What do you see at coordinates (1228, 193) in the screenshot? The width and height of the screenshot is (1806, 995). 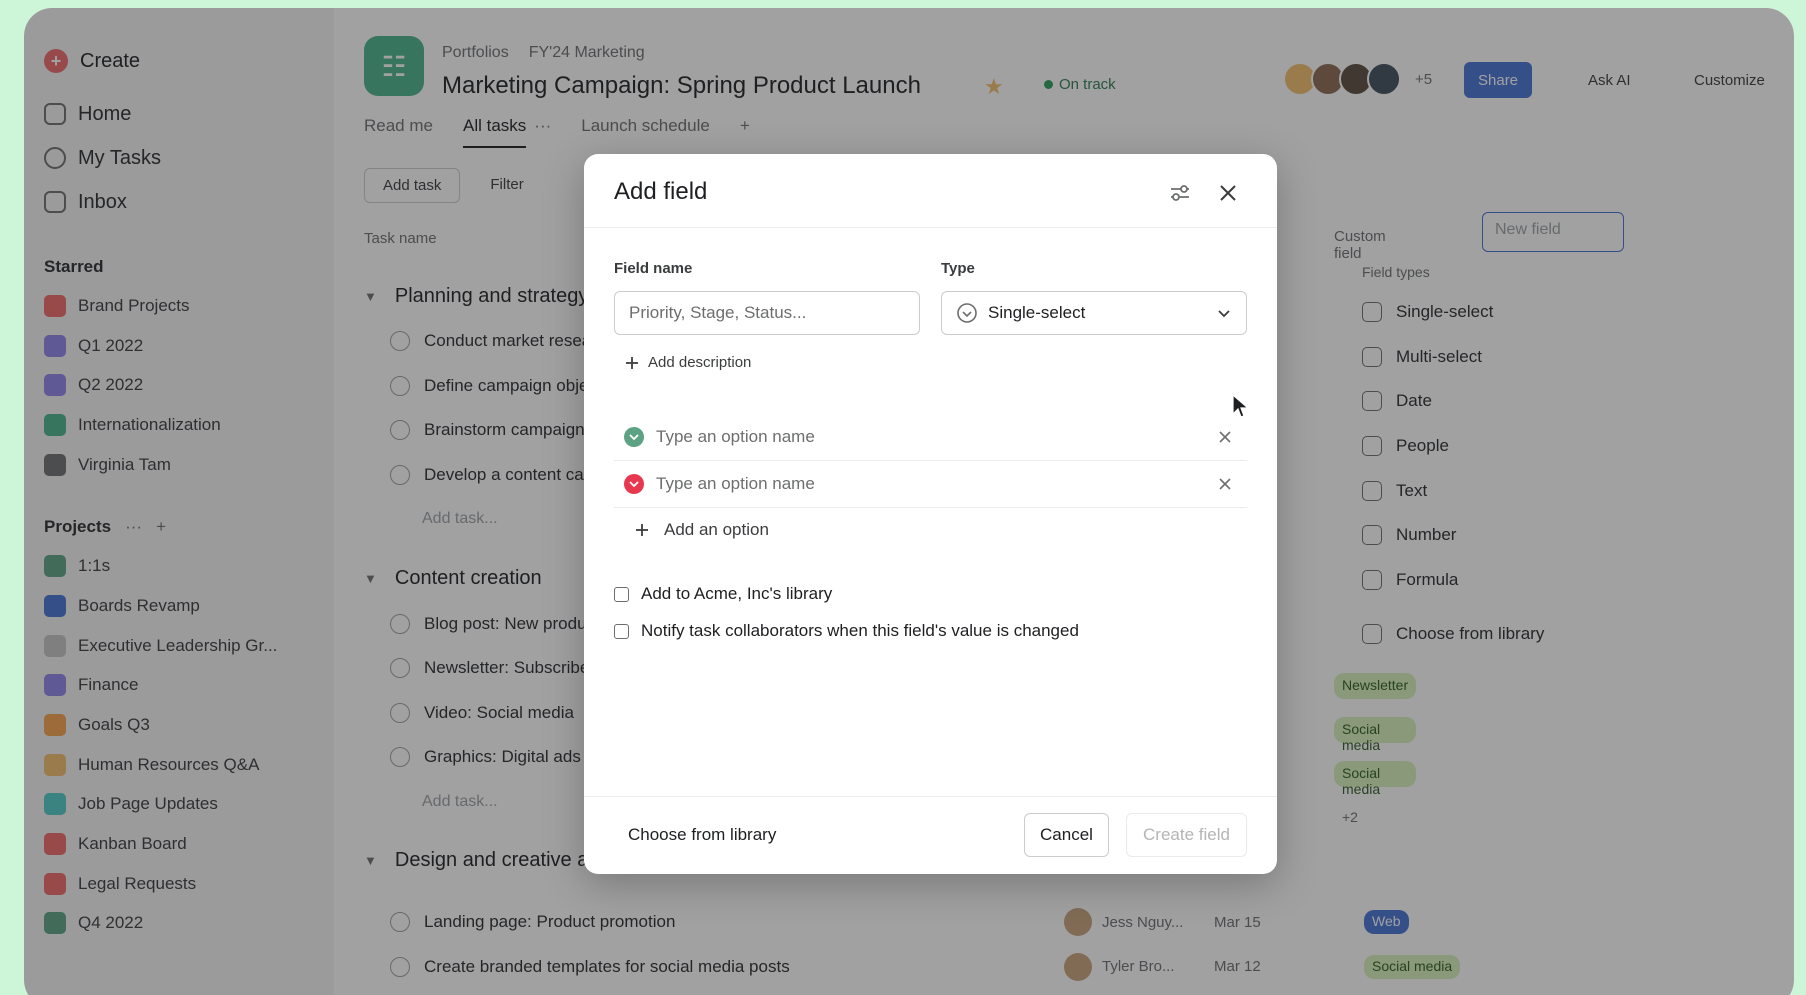 I see `close-icon` at bounding box center [1228, 193].